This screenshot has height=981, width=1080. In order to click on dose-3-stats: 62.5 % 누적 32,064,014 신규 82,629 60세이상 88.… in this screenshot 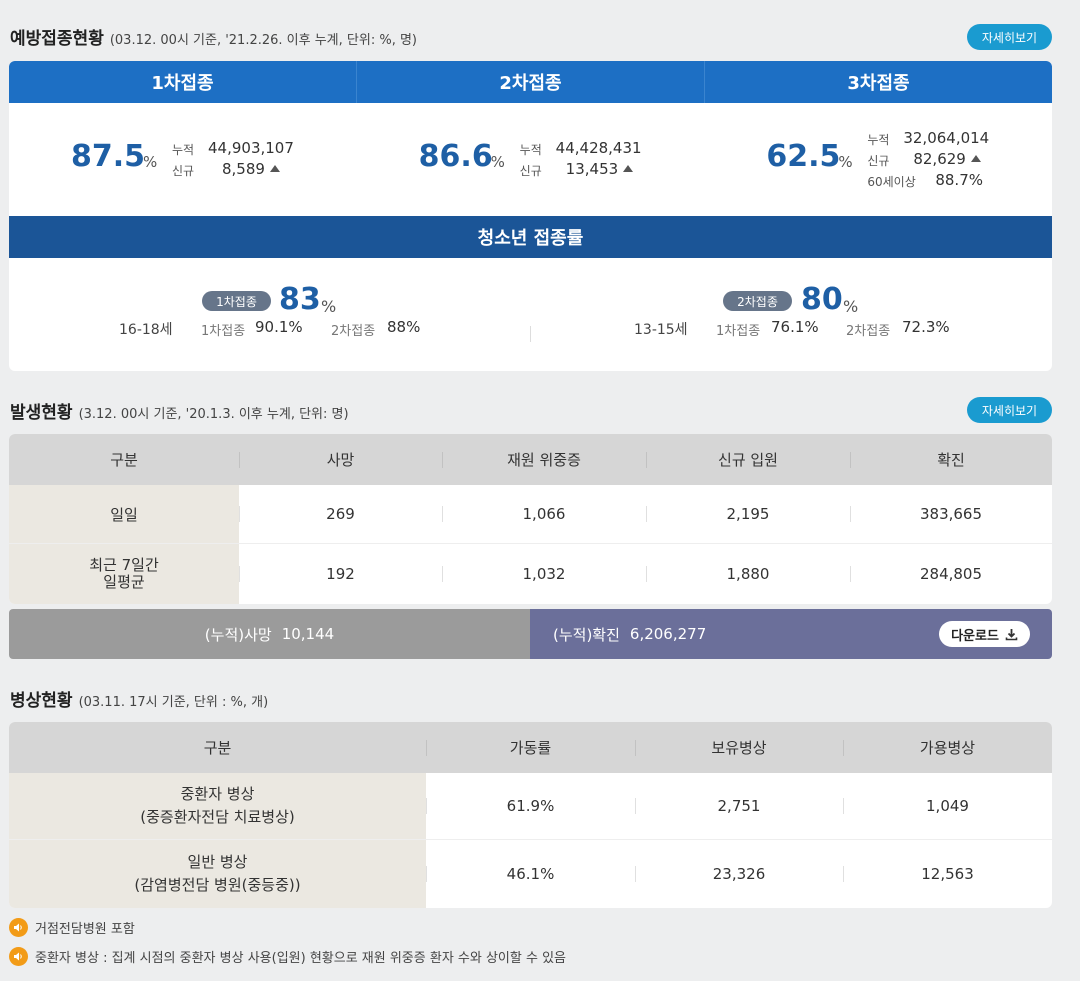, I will do `click(878, 159)`.